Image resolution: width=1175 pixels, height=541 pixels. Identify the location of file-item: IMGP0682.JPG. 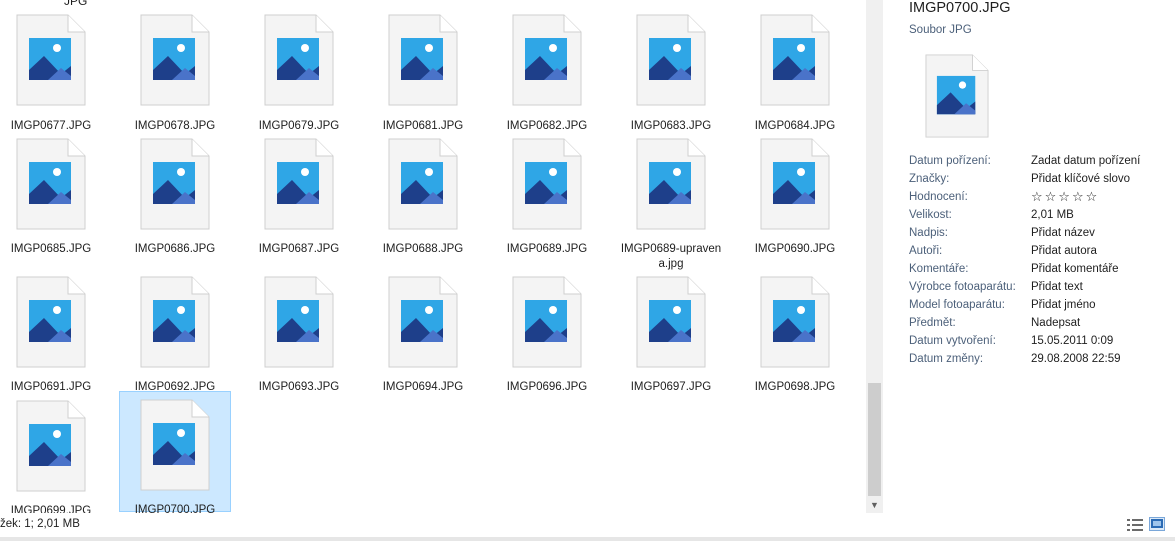
(547, 72).